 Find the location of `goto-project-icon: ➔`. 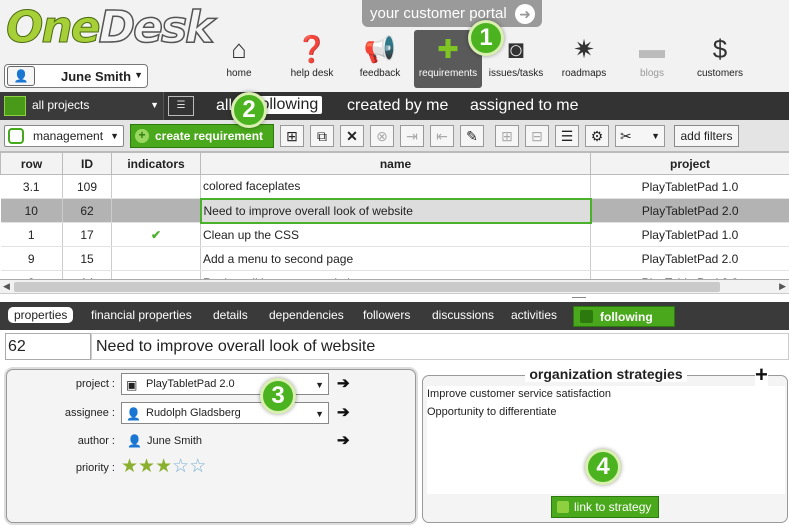

goto-project-icon: ➔ is located at coordinates (343, 383).